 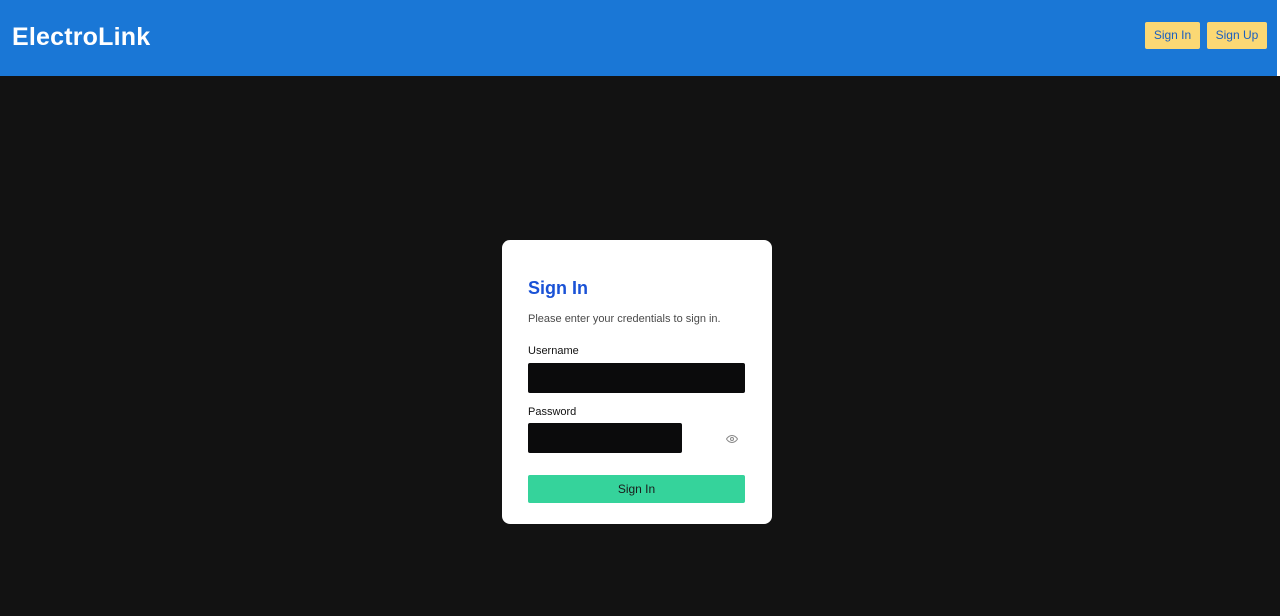 I want to click on sign-in-title: Sign In, so click(x=558, y=288).